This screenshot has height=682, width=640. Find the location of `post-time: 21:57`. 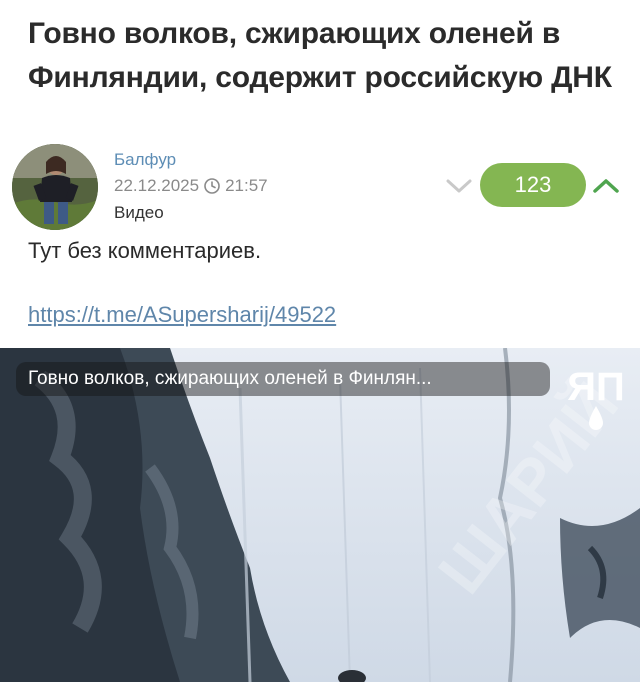

post-time: 21:57 is located at coordinates (246, 185).